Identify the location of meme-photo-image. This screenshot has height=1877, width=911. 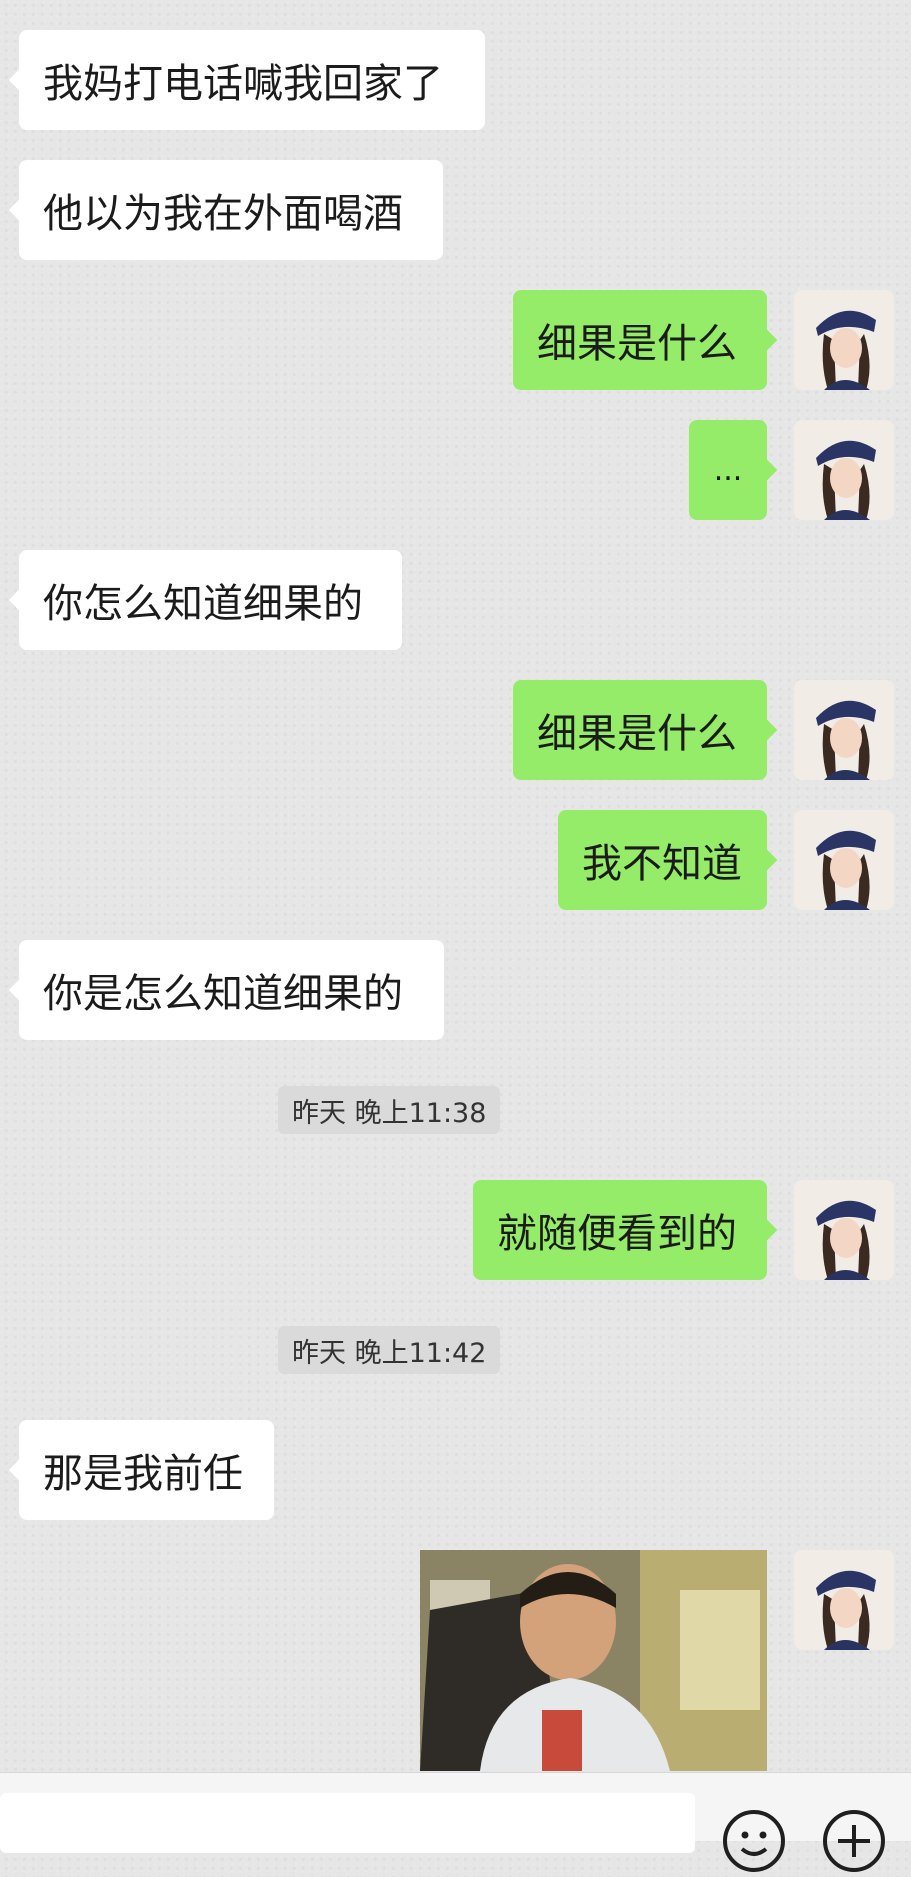
(593, 1660).